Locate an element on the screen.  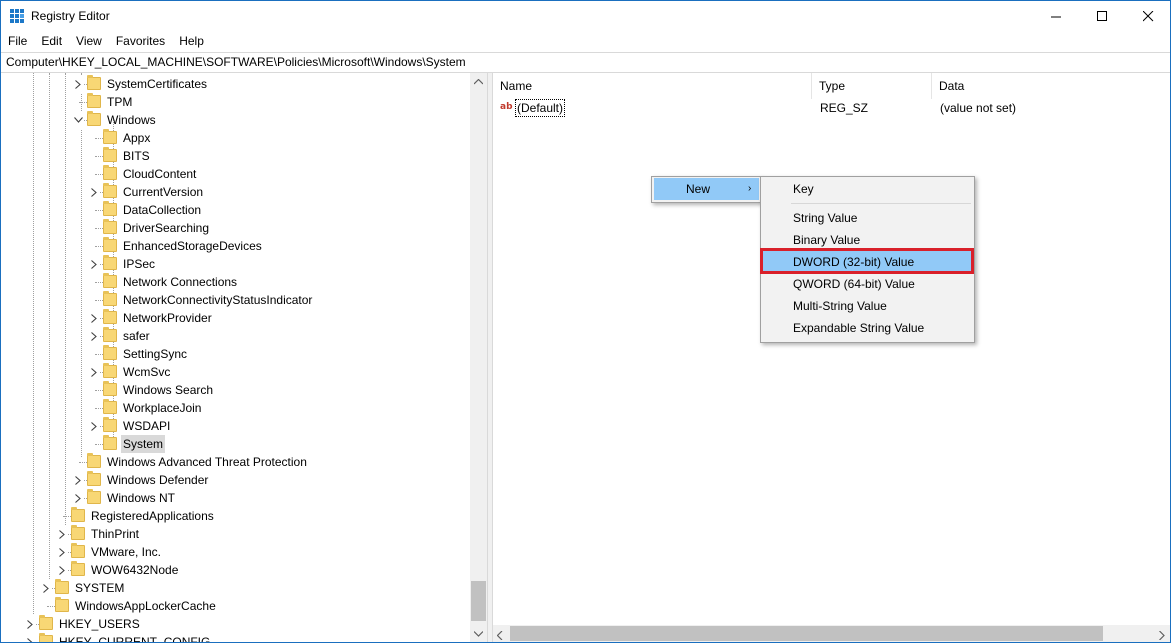
value-type: REG_SZ is located at coordinates (844, 108).